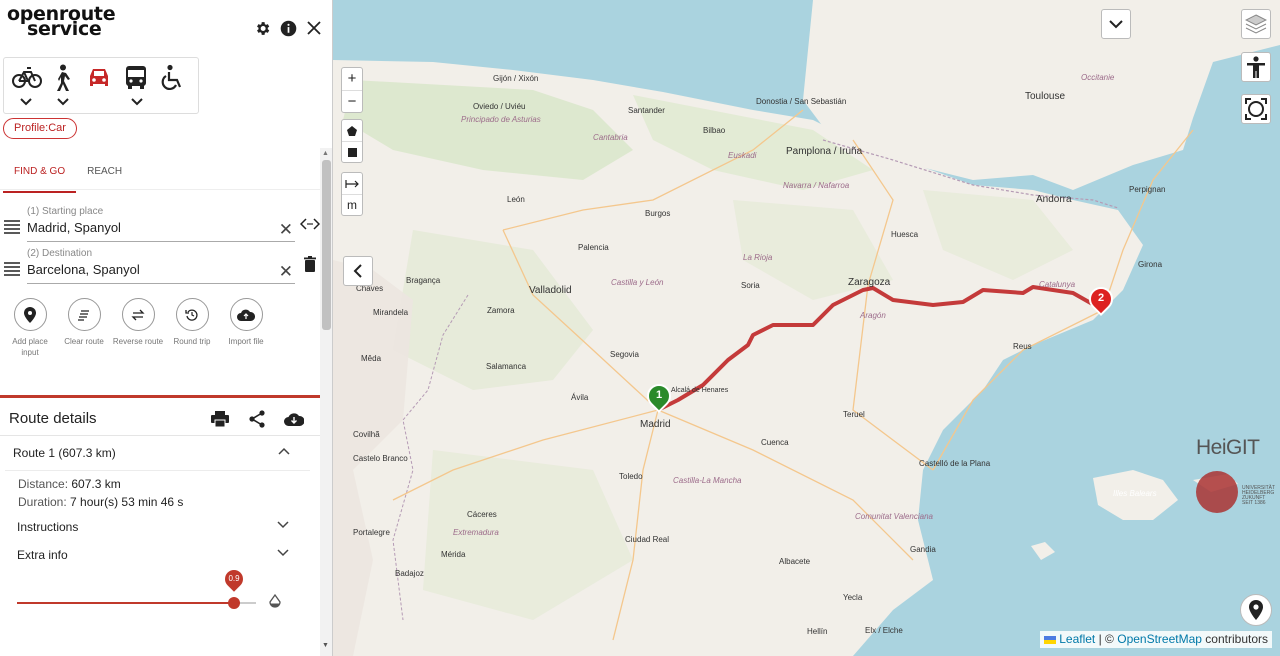 The width and height of the screenshot is (1280, 656). I want to click on clear-route-label: Clear route, so click(84, 341).